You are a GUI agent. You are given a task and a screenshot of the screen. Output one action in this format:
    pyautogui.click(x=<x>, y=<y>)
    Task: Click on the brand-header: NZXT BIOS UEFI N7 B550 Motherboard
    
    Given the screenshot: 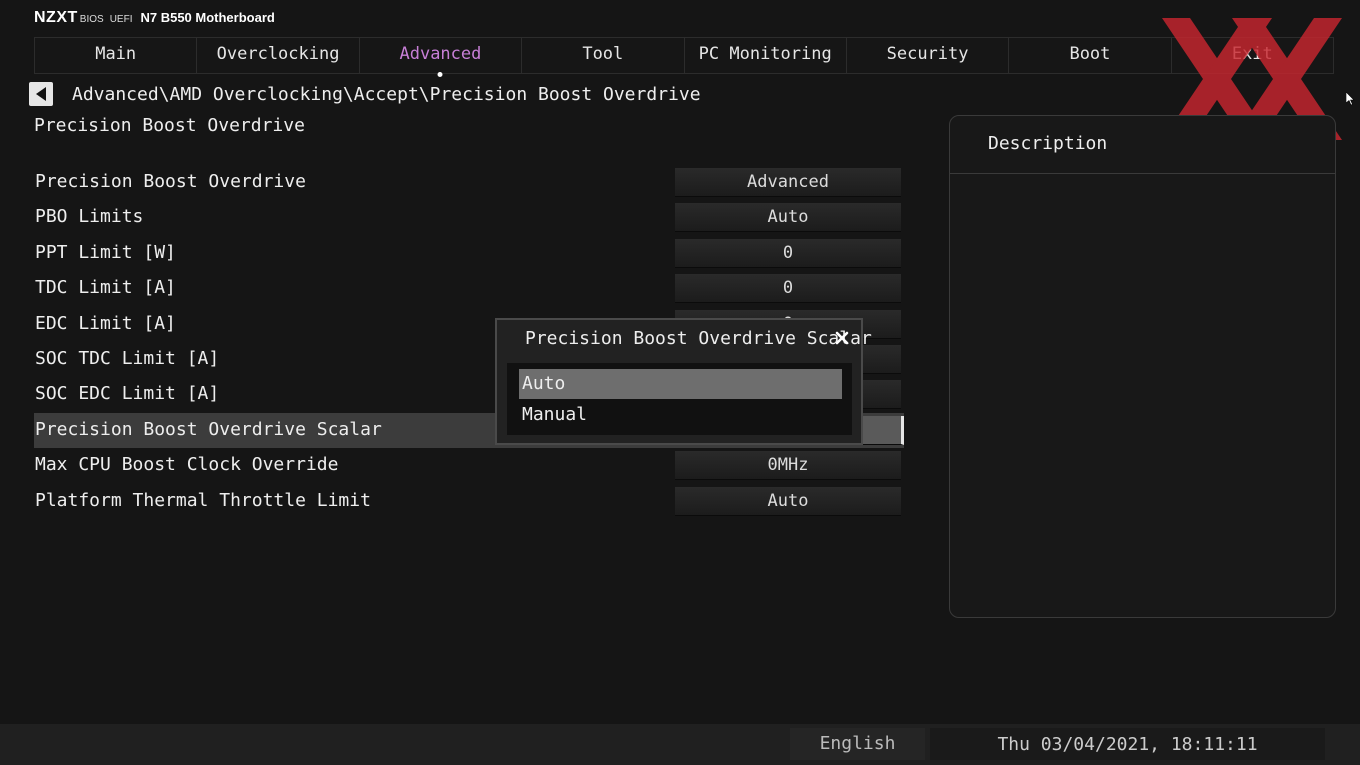 What is the action you would take?
    pyautogui.click(x=154, y=18)
    